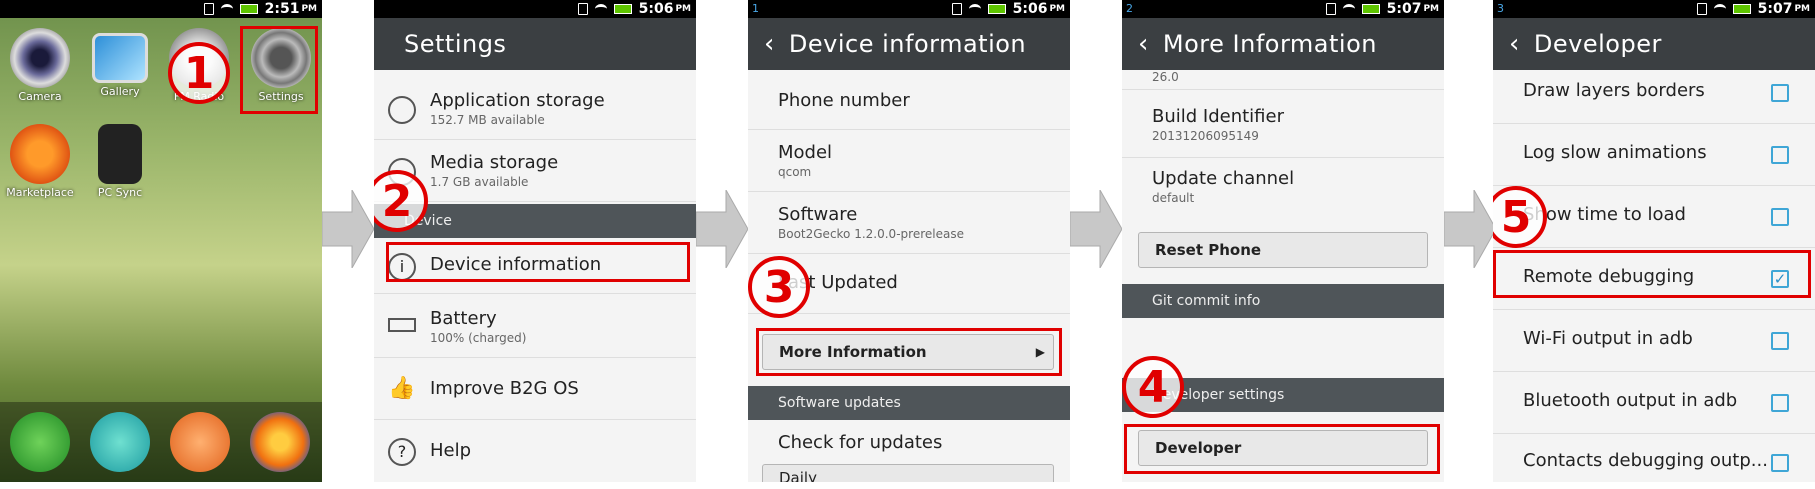  Describe the element at coordinates (1654, 98) in the screenshot. I see `dev-option-row: Draw layers borders` at that location.